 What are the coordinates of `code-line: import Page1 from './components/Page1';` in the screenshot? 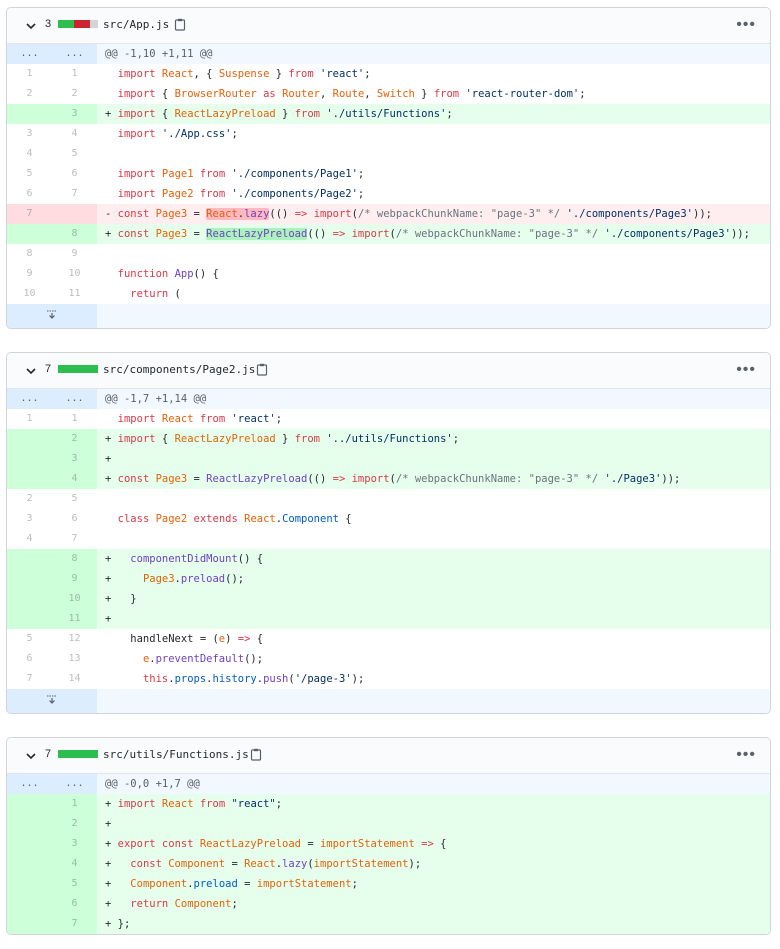 It's located at (241, 174).